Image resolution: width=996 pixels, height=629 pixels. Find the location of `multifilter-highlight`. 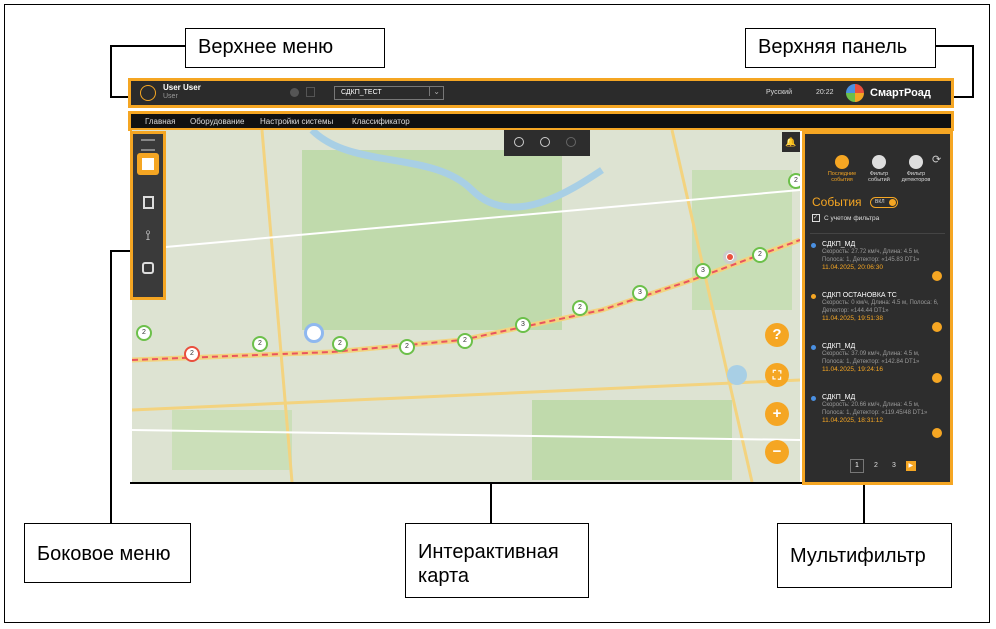

multifilter-highlight is located at coordinates (877, 308).